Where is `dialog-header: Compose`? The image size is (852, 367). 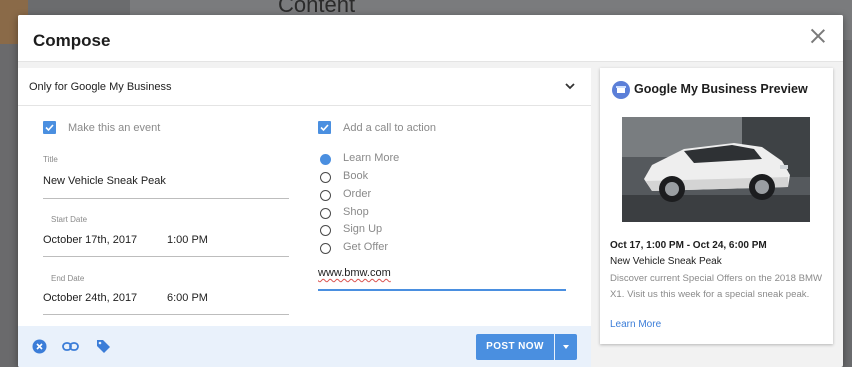
dialog-header: Compose is located at coordinates (430, 38).